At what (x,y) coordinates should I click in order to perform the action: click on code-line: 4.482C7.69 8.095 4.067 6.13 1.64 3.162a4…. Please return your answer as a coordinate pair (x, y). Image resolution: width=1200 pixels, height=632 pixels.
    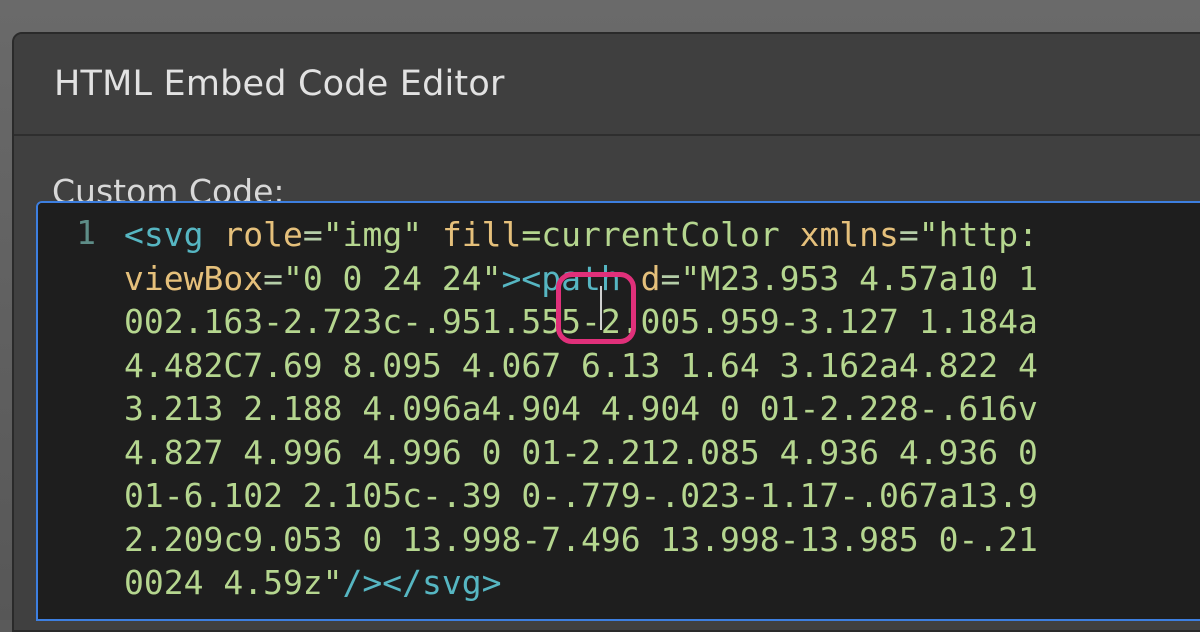
    Looking at the image, I should click on (581, 366).